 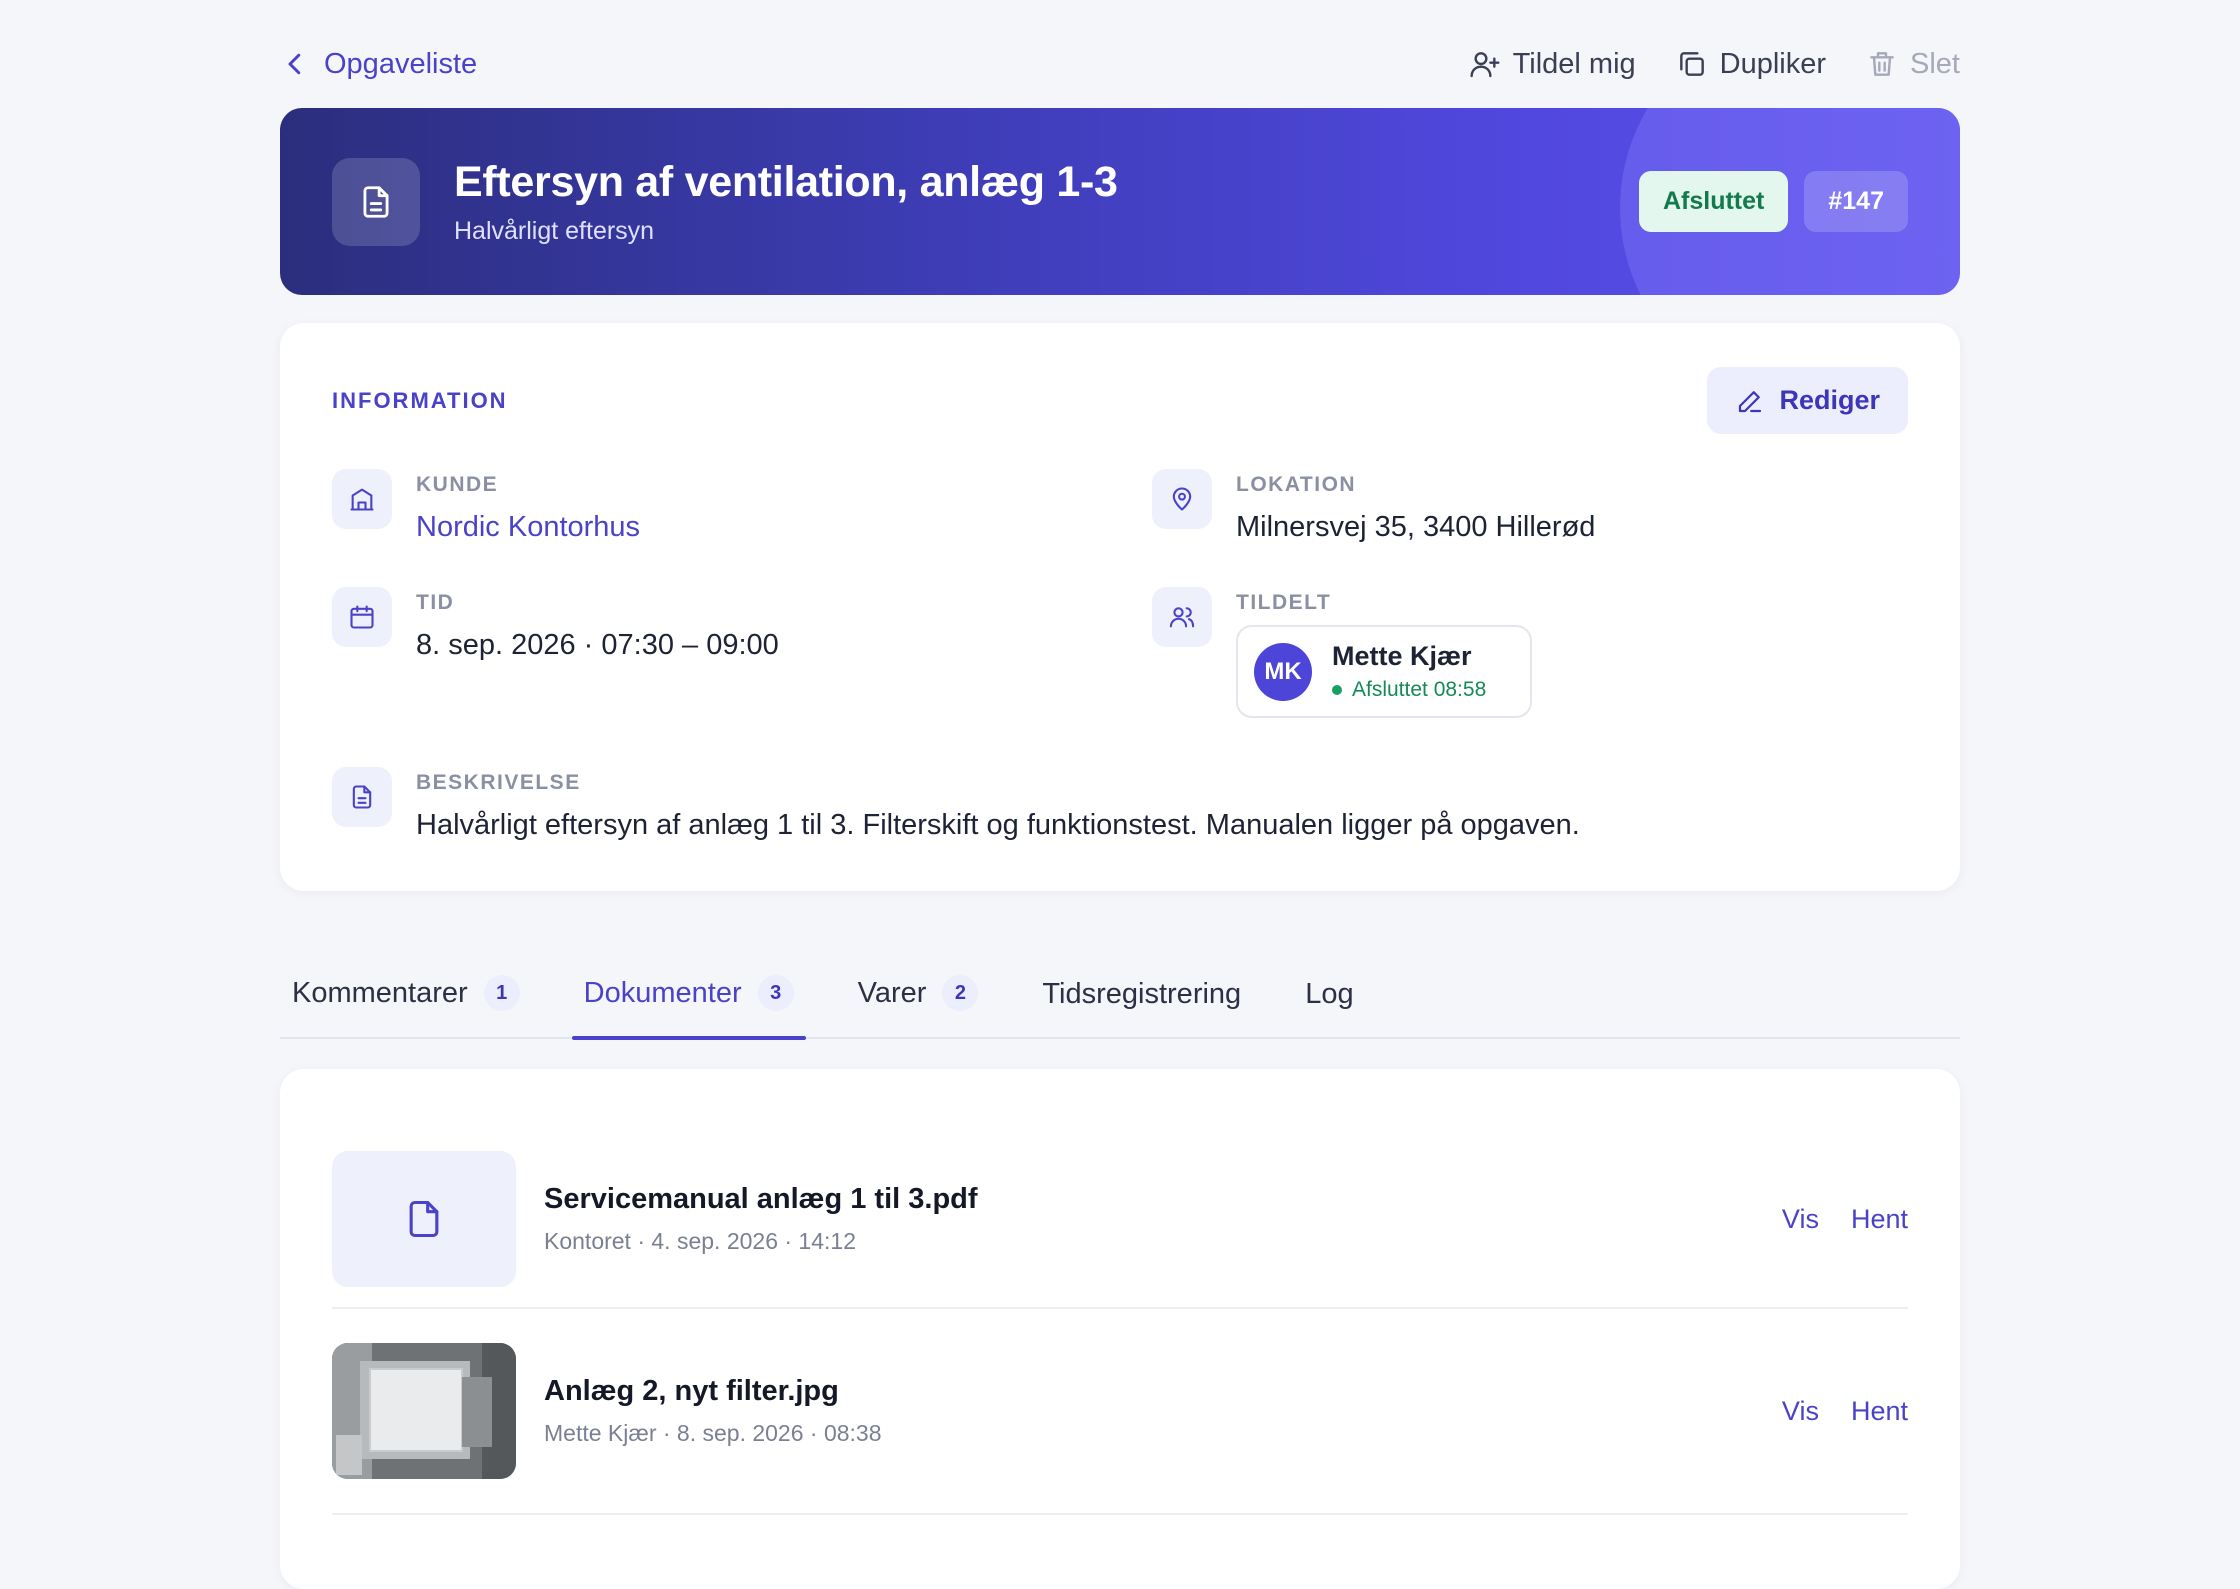 I want to click on delete-button: Slet, so click(x=1913, y=64).